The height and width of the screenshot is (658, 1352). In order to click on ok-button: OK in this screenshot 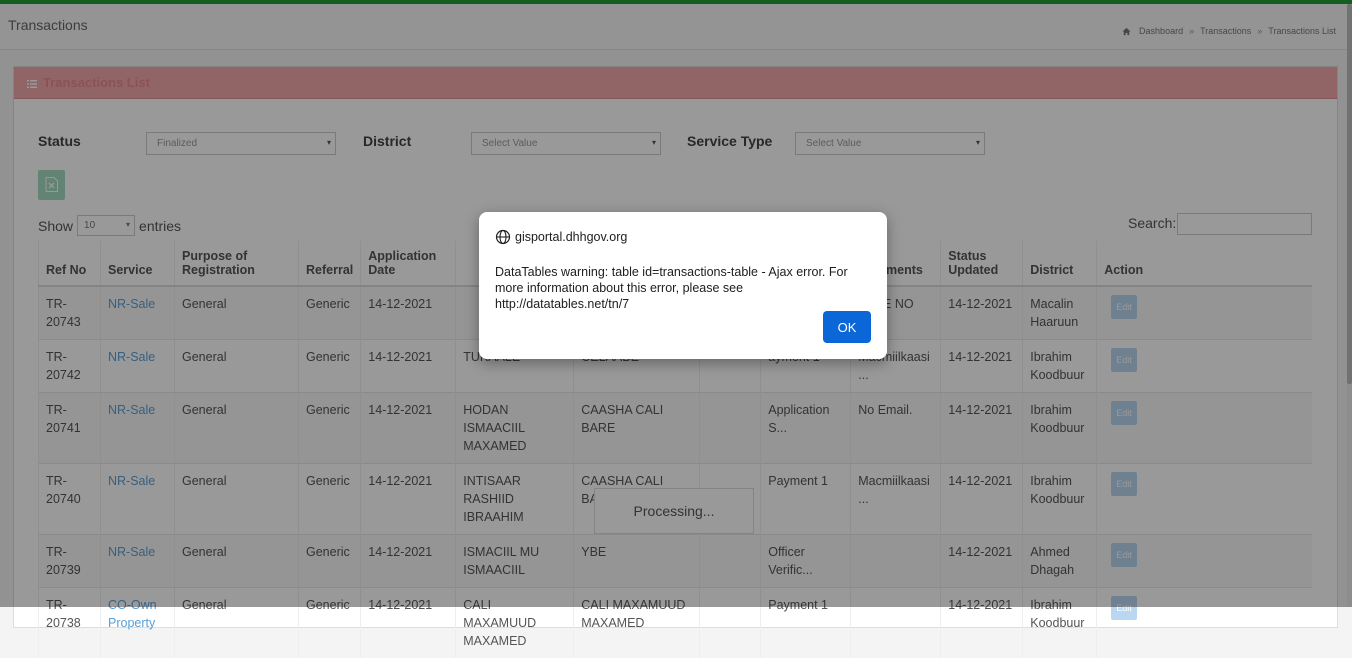, I will do `click(847, 327)`.